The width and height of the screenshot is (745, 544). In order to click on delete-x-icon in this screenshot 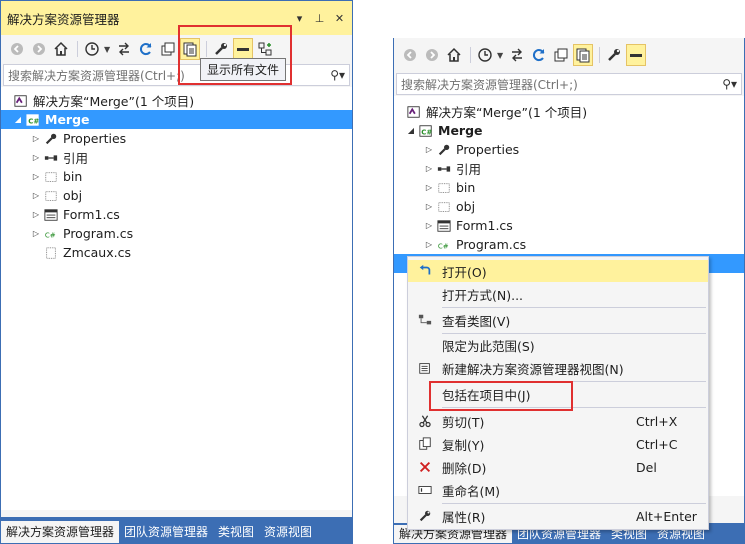, I will do `click(425, 467)`.